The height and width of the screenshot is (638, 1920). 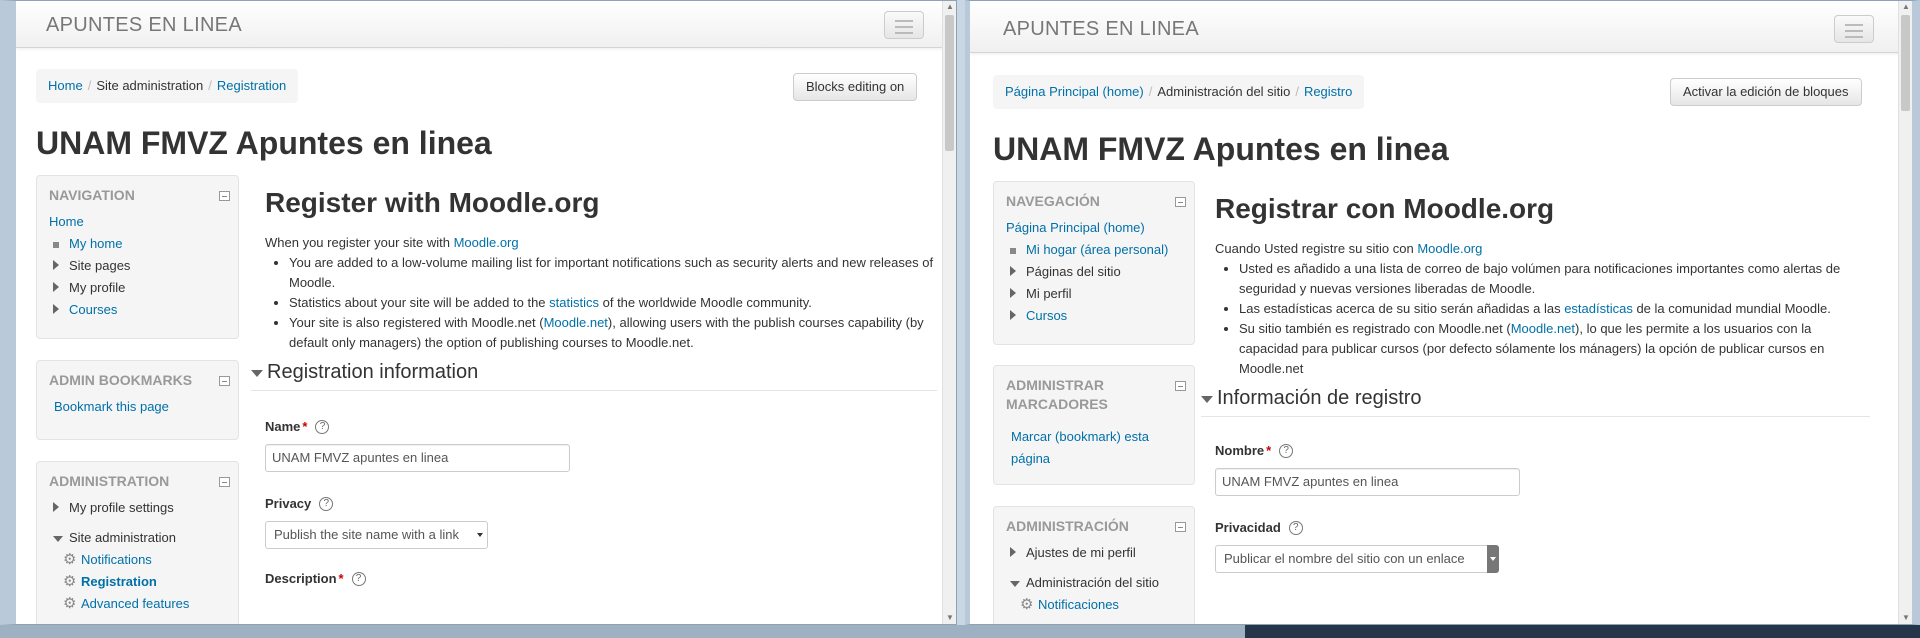 What do you see at coordinates (109, 481) in the screenshot?
I see `administration-title: ADMINISTRATION` at bounding box center [109, 481].